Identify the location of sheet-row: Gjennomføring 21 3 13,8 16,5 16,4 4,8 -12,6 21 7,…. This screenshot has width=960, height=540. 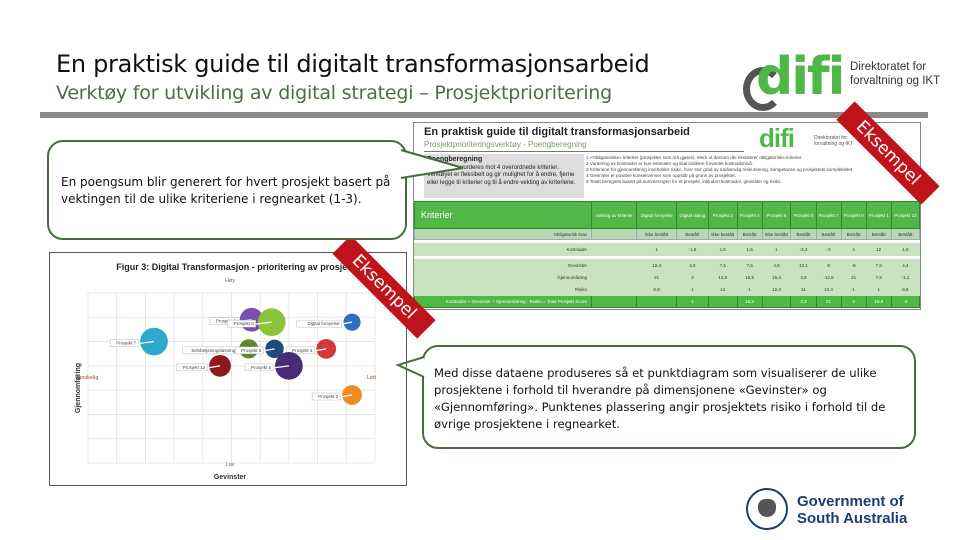
(667, 277).